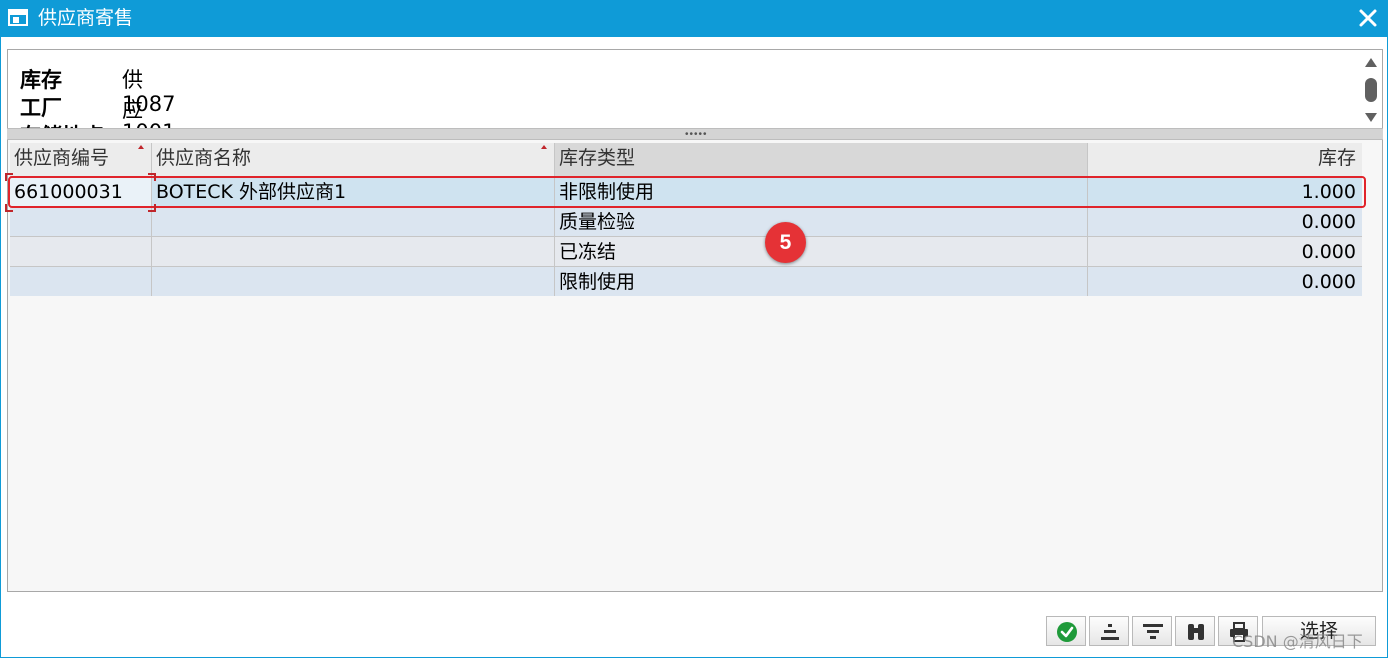 The image size is (1388, 658). I want to click on align-icon, so click(1110, 632).